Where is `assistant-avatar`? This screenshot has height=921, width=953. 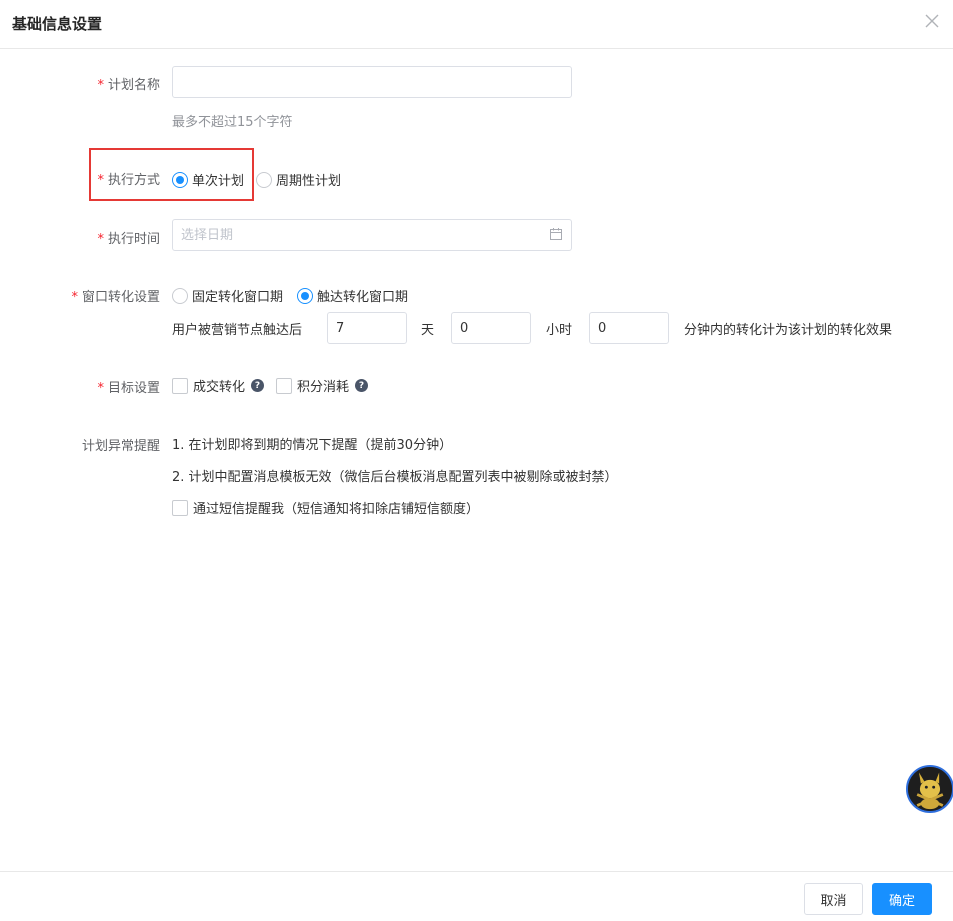
assistant-avatar is located at coordinates (929, 789).